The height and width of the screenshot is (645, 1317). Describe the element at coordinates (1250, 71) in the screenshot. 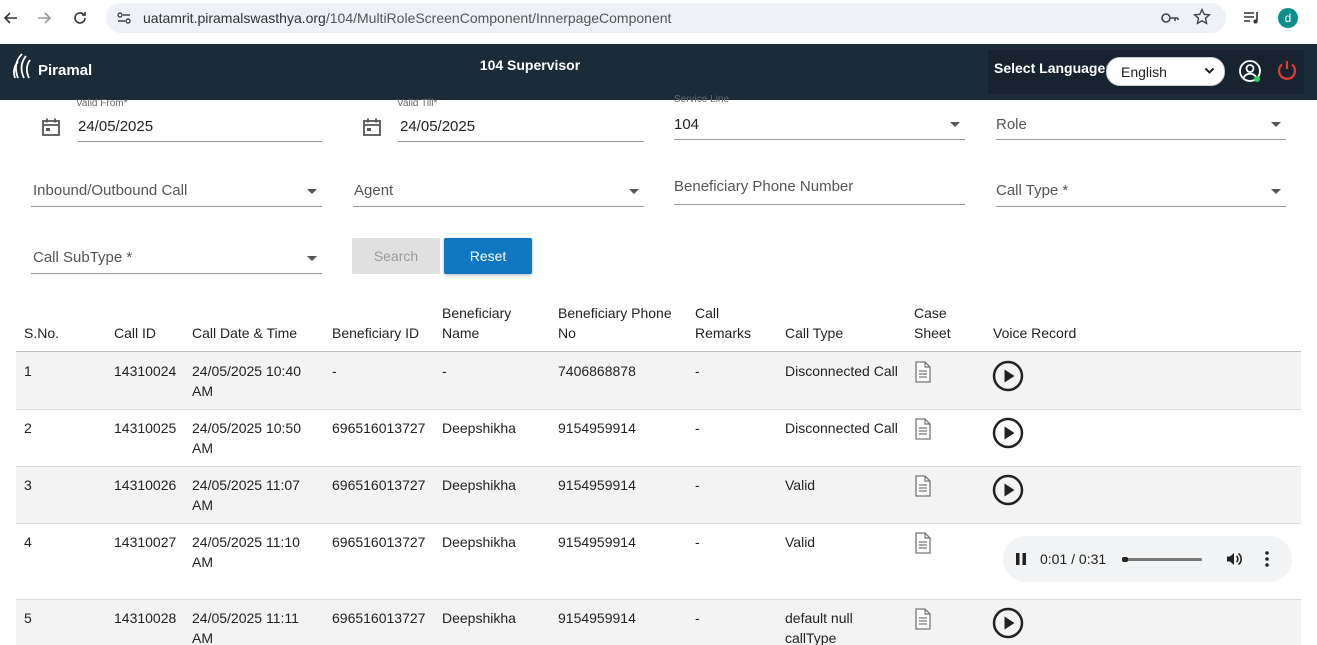

I see `user-account-icon` at that location.